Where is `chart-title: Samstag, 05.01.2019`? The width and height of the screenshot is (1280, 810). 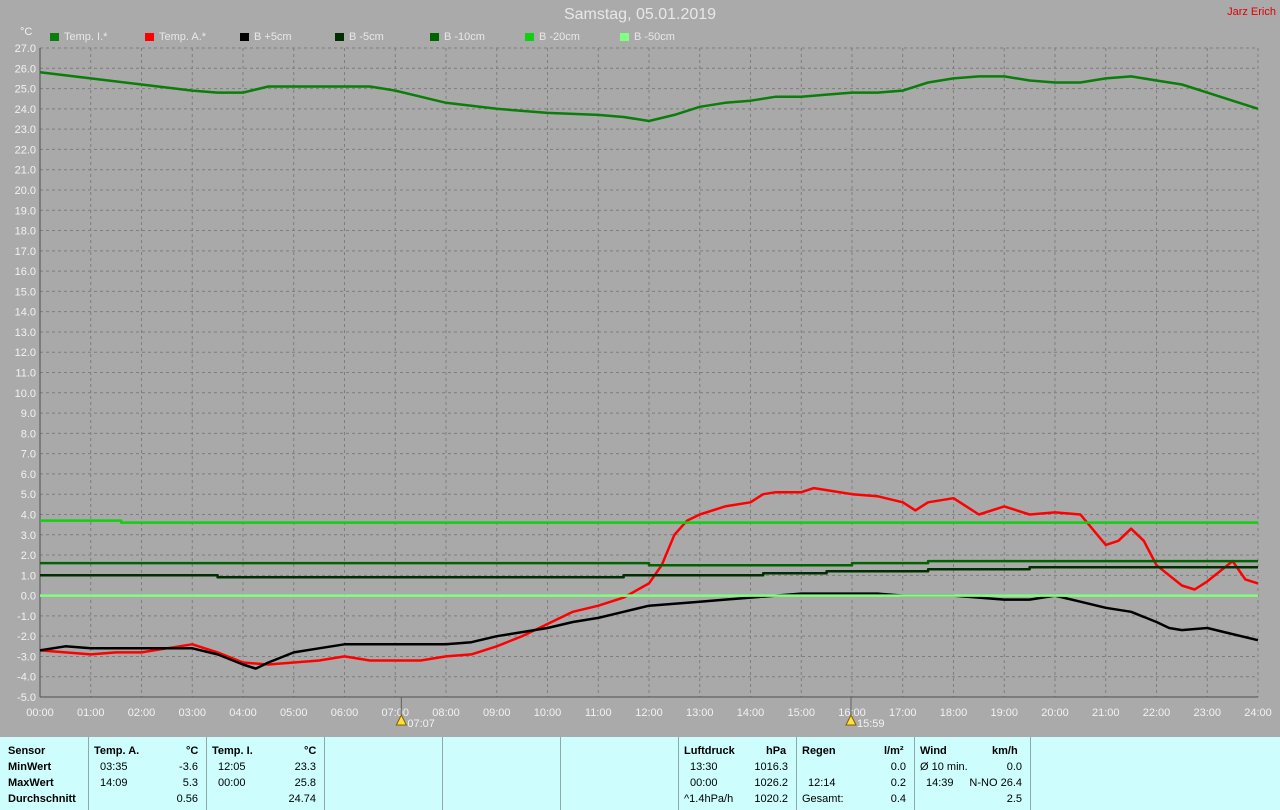 chart-title: Samstag, 05.01.2019 is located at coordinates (640, 14).